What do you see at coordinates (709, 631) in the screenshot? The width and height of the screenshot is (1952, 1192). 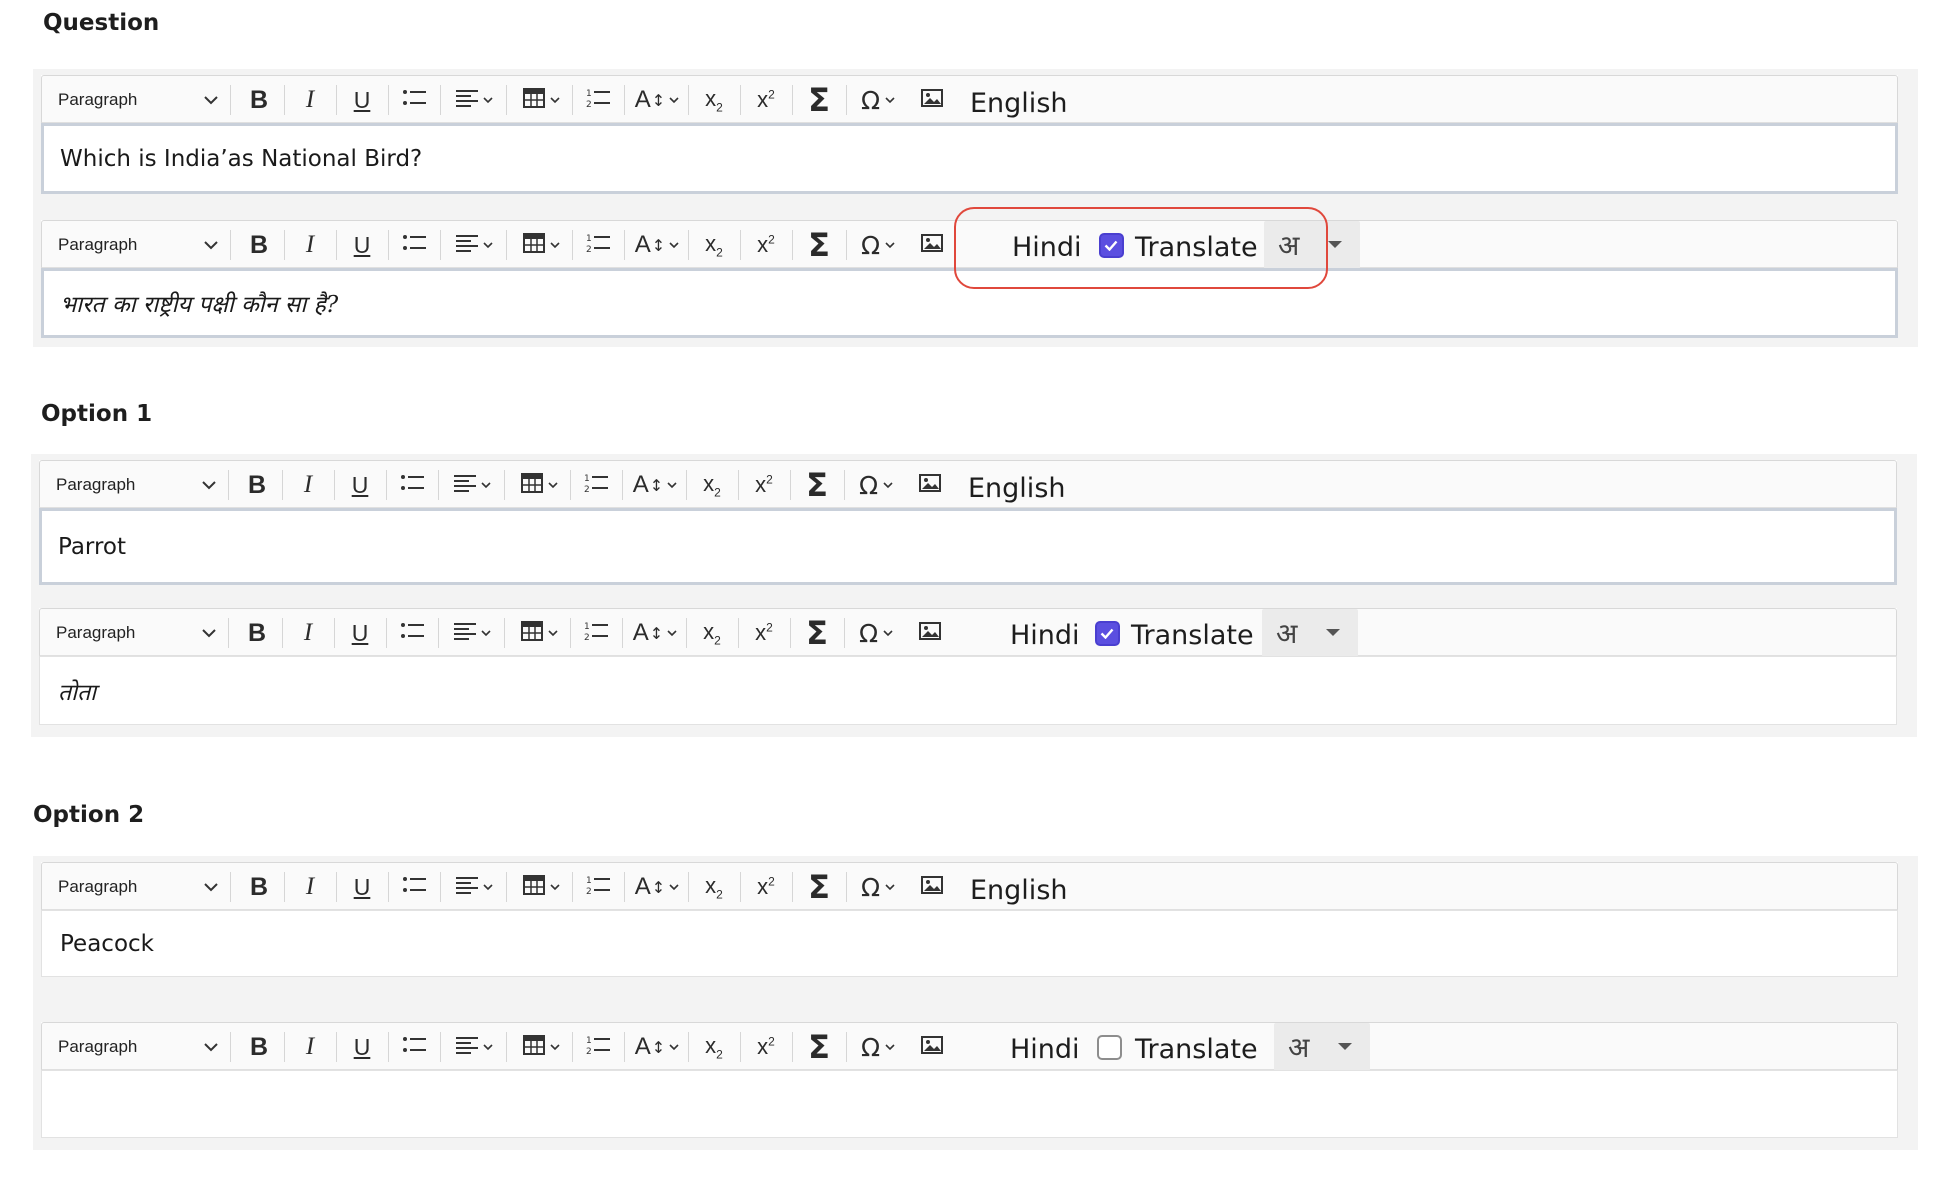 I see `subscript-base: x` at bounding box center [709, 631].